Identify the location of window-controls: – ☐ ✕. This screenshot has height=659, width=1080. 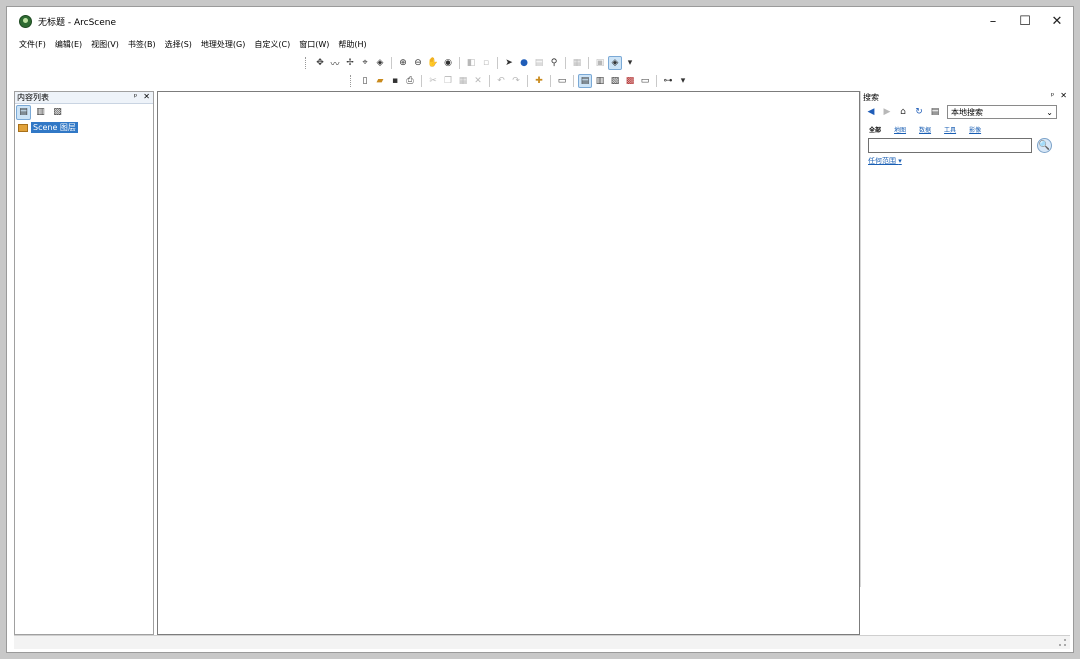
(1025, 21).